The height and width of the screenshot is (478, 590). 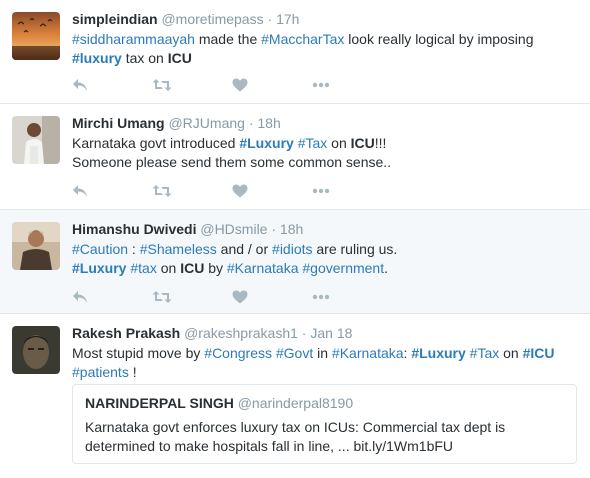 I want to click on hashtag-link: #siddharammaayah, so click(x=133, y=39).